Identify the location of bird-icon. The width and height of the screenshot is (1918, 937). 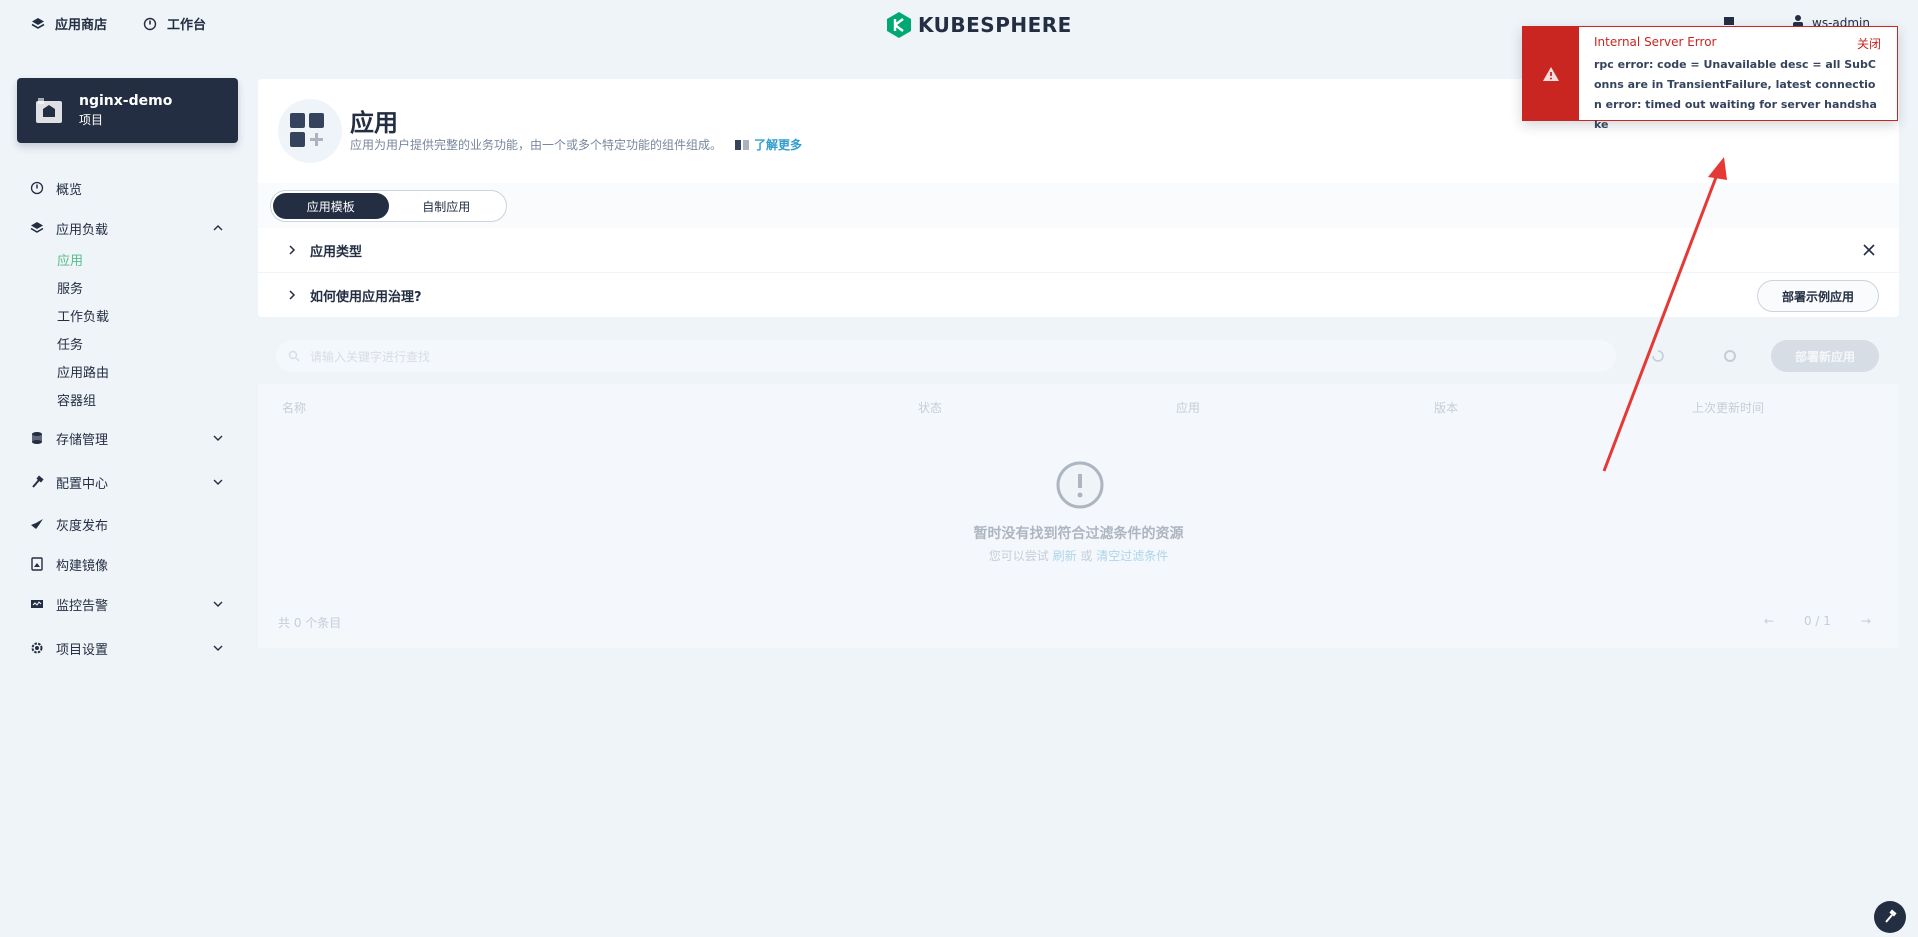
(37, 524).